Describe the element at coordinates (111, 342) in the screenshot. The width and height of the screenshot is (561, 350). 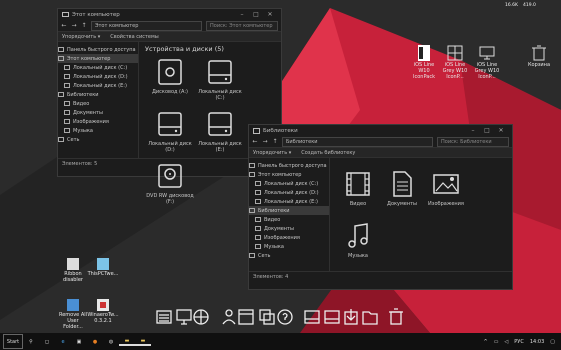
I see `app-icon: ◍` at that location.